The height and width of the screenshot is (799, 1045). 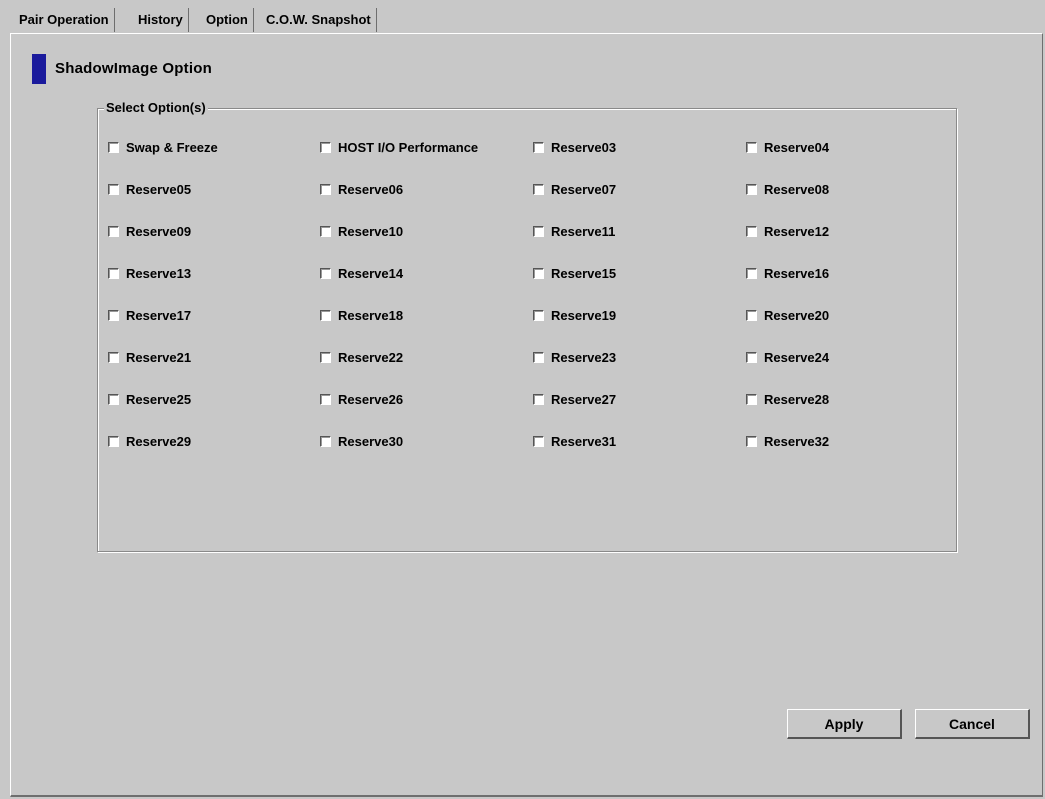 What do you see at coordinates (361, 357) in the screenshot?
I see `option-checkbox: Reserve22` at bounding box center [361, 357].